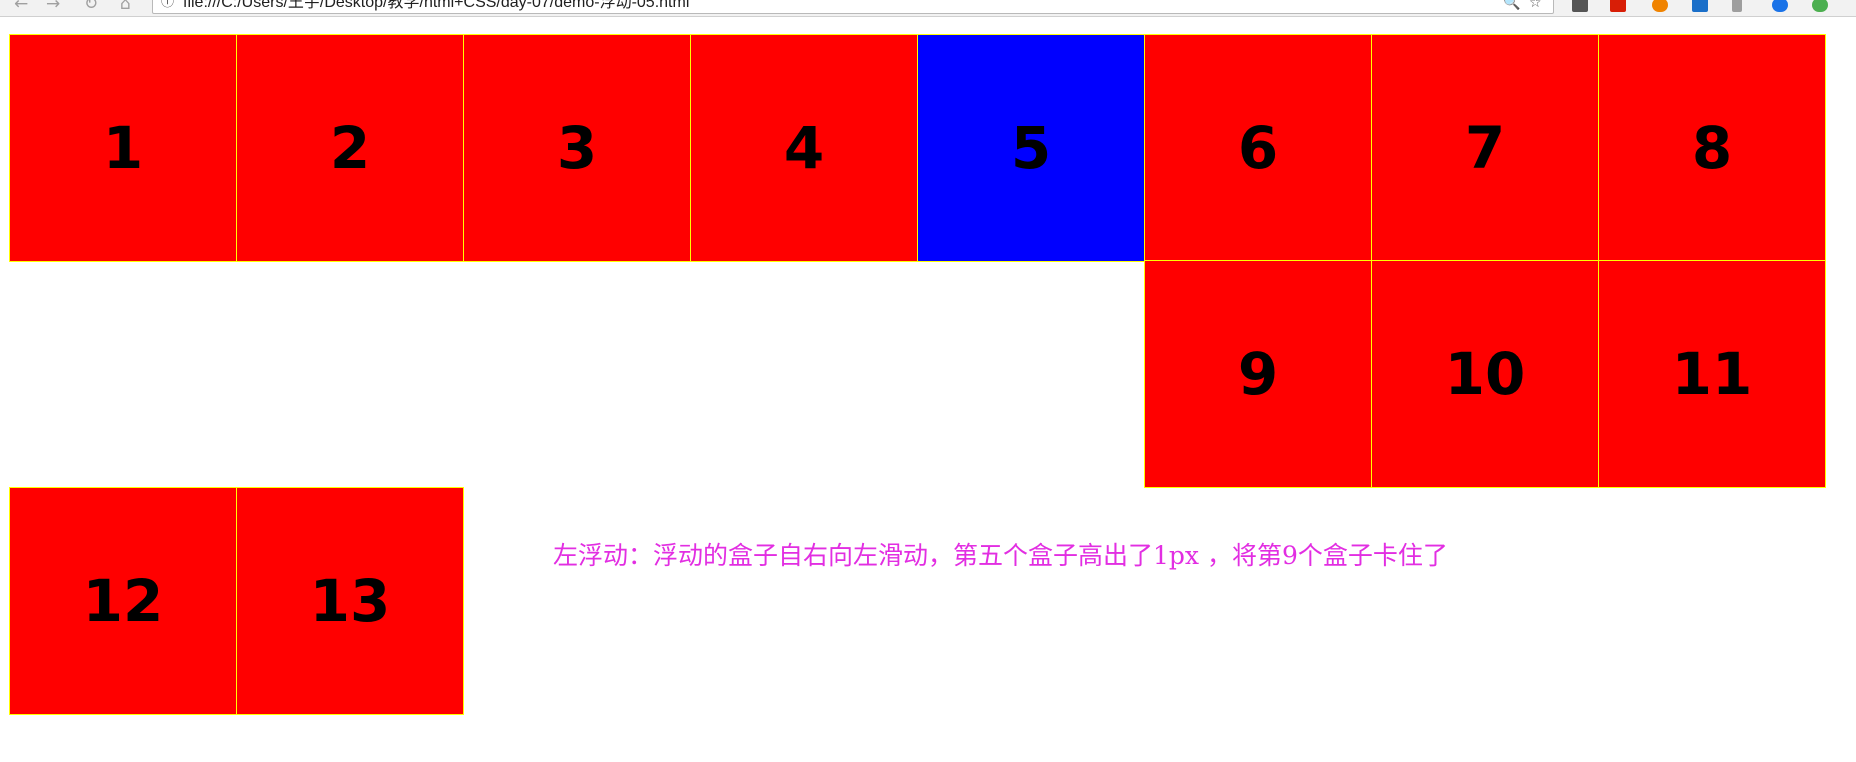  I want to click on extension-infinity-icon, so click(1660, 6).